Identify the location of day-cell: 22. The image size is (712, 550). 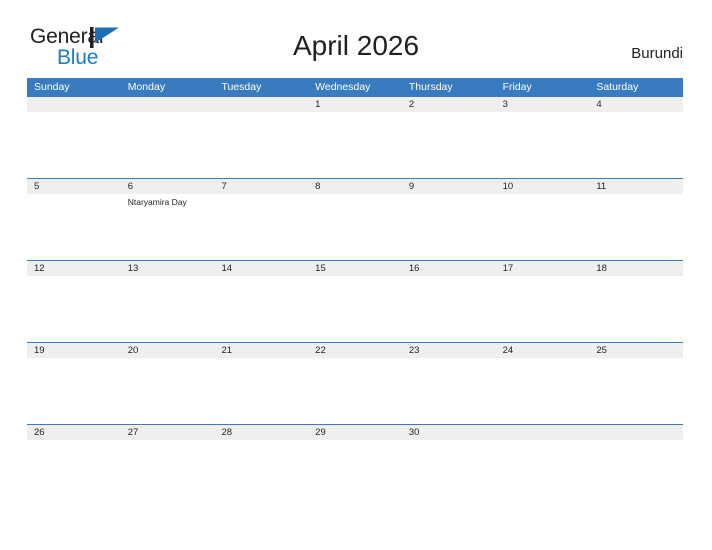
(355, 383).